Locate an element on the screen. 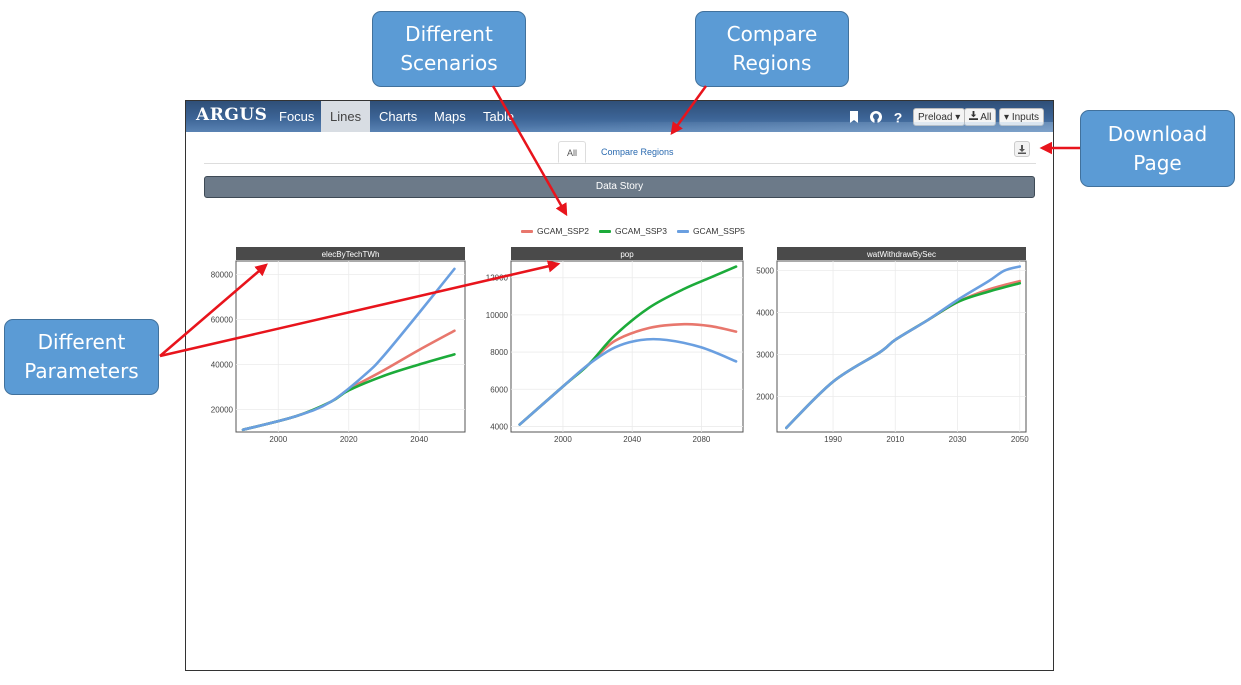 This screenshot has height=685, width=1241. callout-scenarios-text: Different Scenarios is located at coordinates (449, 48).